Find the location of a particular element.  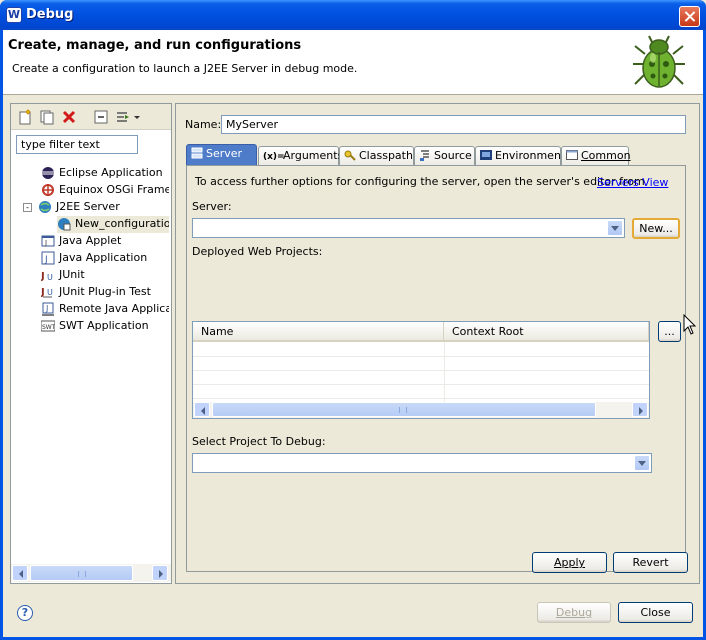

tree-item-label: J2EE Server is located at coordinates (88, 206).